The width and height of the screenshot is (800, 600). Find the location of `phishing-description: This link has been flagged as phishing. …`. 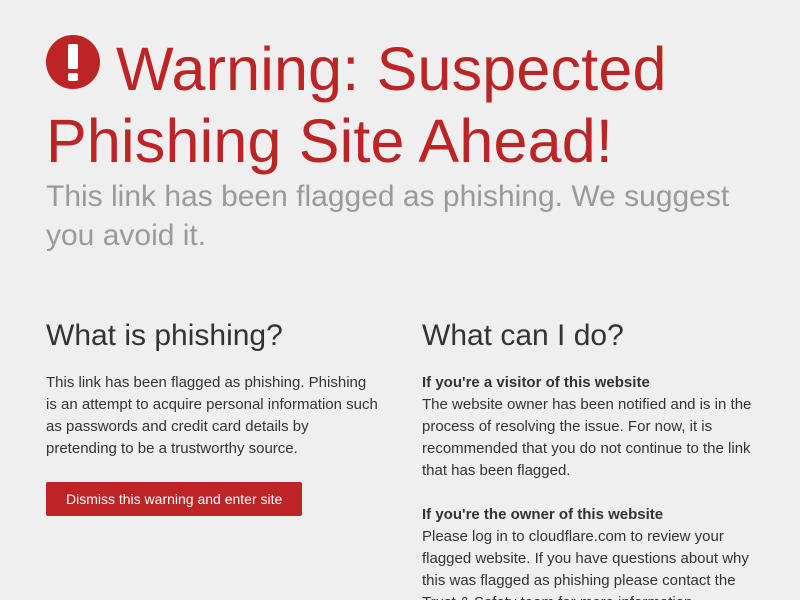

phishing-description: This link has been flagged as phishing. … is located at coordinates (212, 415).